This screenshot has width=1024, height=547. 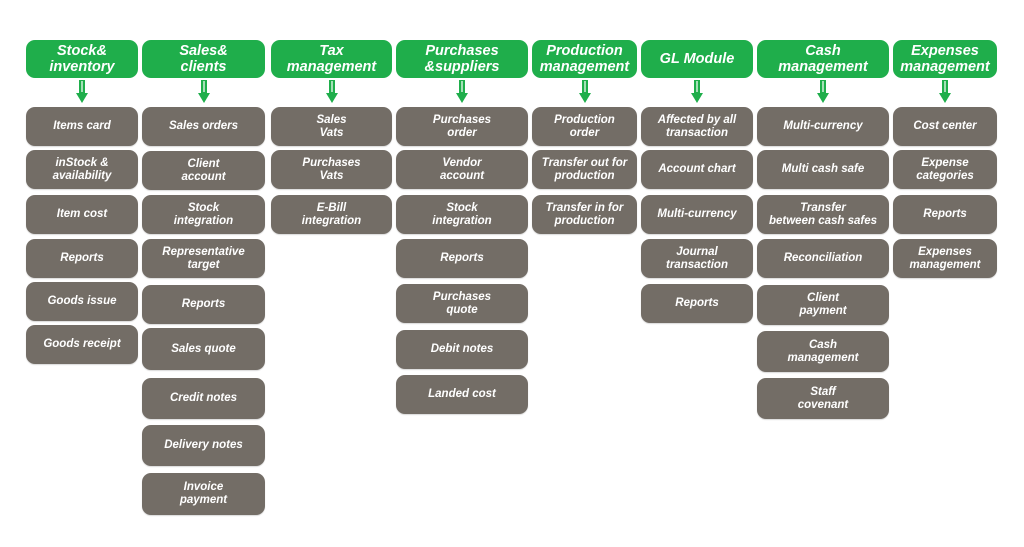 I want to click on feature-box: Expenses management, so click(x=945, y=258).